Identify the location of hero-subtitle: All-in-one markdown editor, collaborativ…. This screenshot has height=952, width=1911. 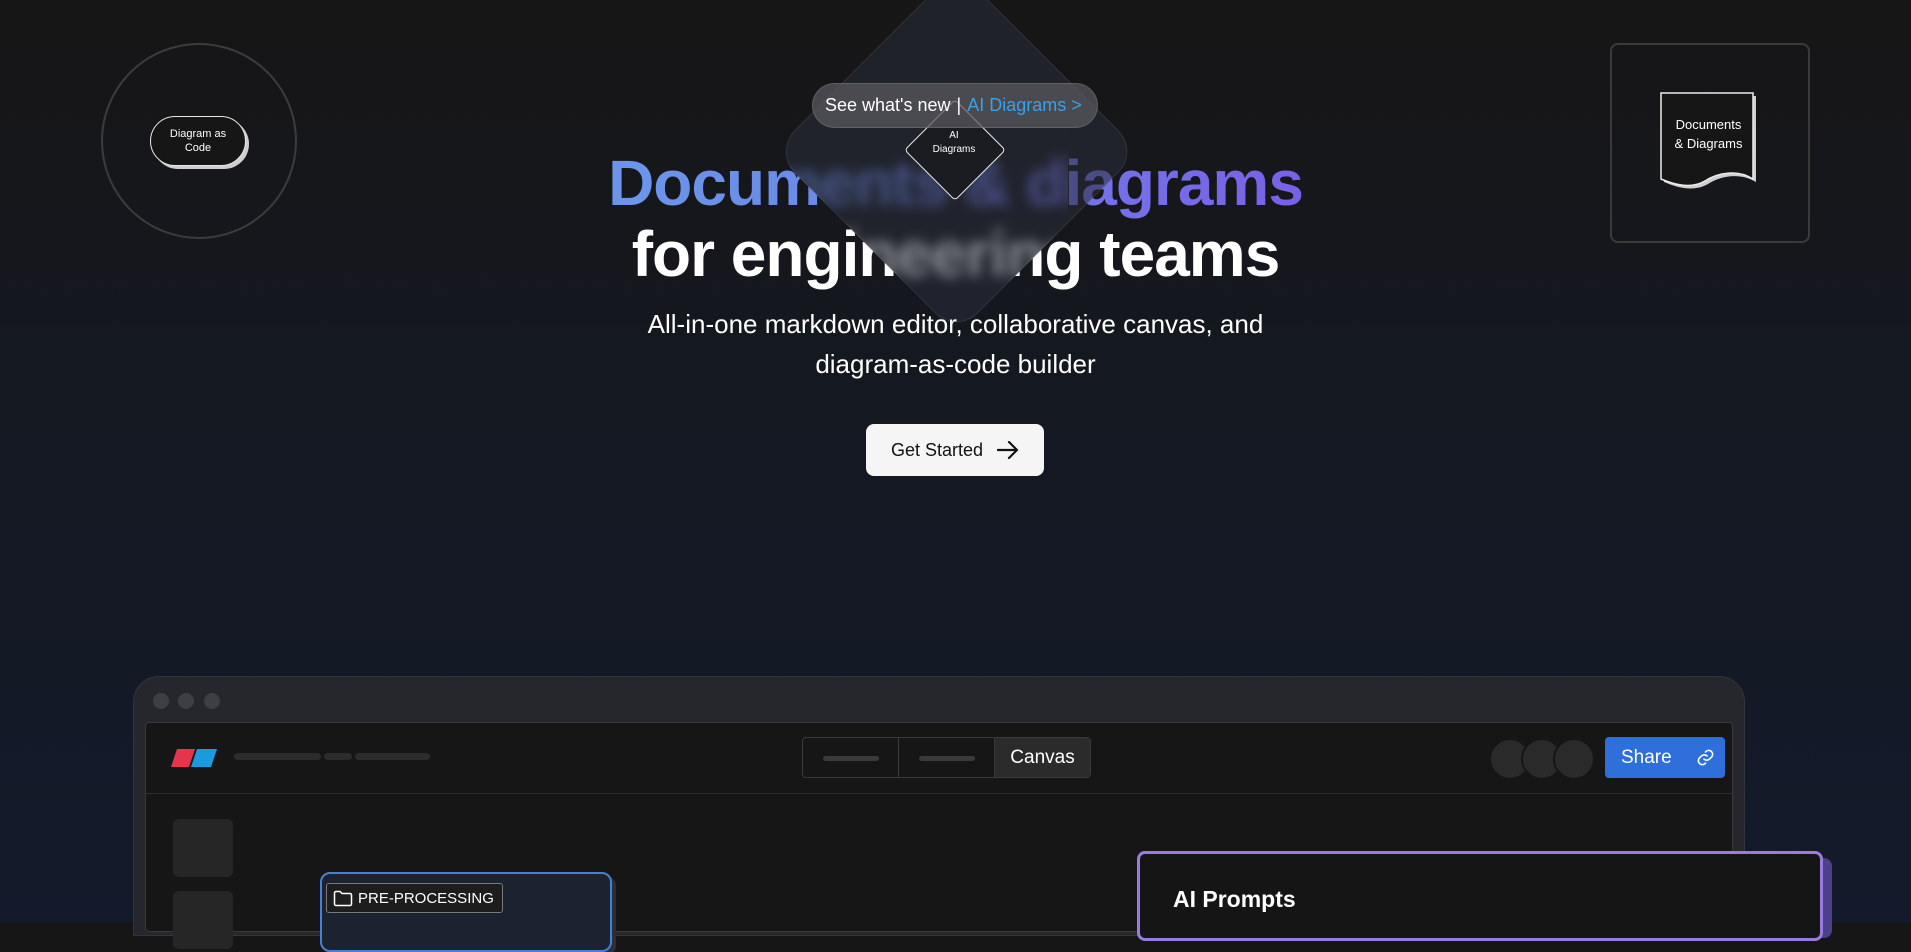
(955, 344).